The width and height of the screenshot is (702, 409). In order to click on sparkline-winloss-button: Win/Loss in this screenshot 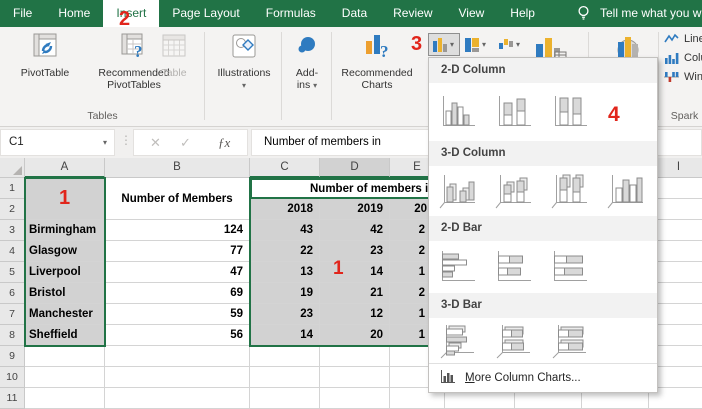, I will do `click(683, 77)`.